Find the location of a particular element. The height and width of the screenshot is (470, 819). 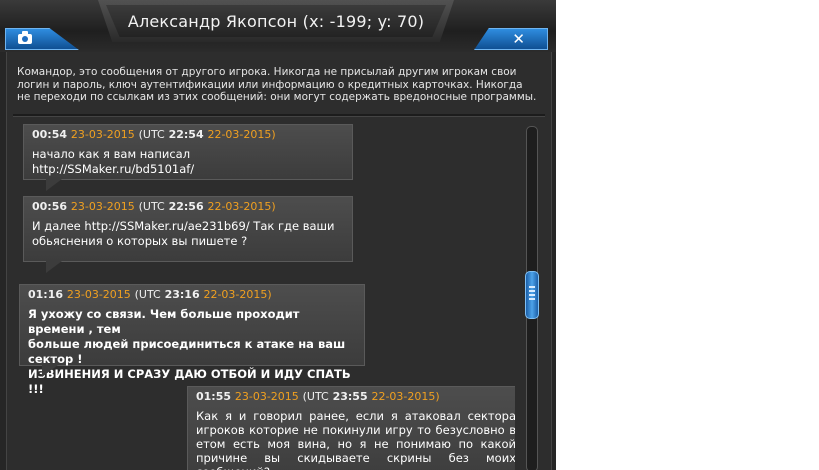

title-plate: Александр Якопсон (x: -199; y: 70) is located at coordinates (276, 21).